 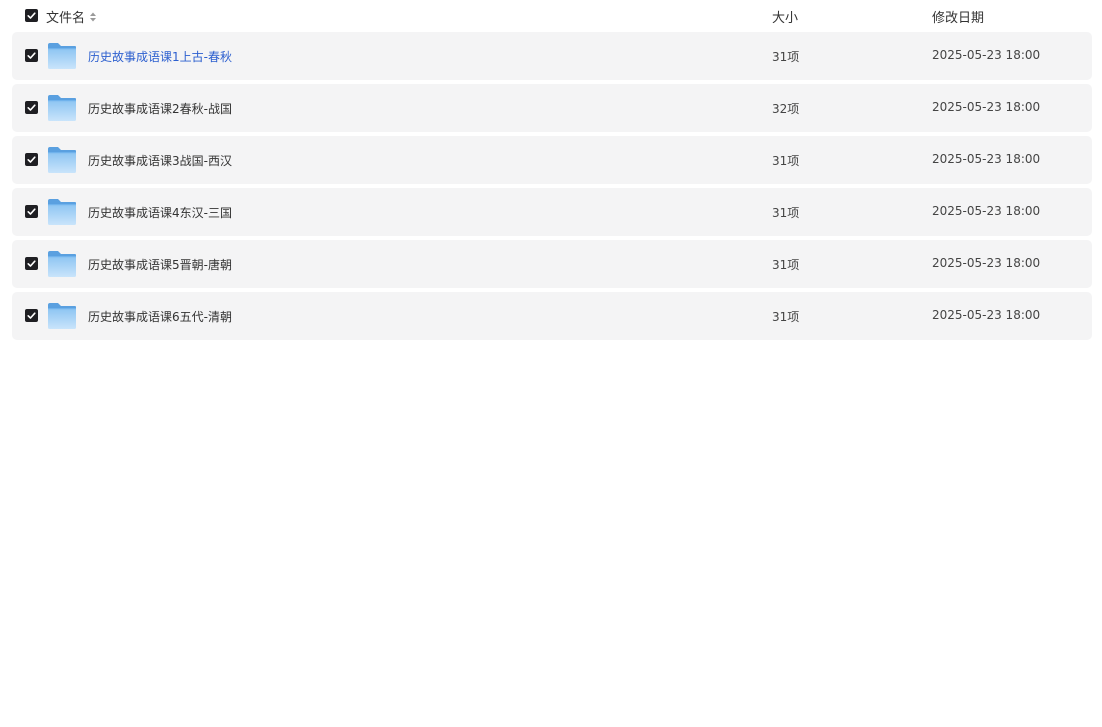 I want to click on list-header: 文件名 大小 修改日期, so click(x=552, y=16).